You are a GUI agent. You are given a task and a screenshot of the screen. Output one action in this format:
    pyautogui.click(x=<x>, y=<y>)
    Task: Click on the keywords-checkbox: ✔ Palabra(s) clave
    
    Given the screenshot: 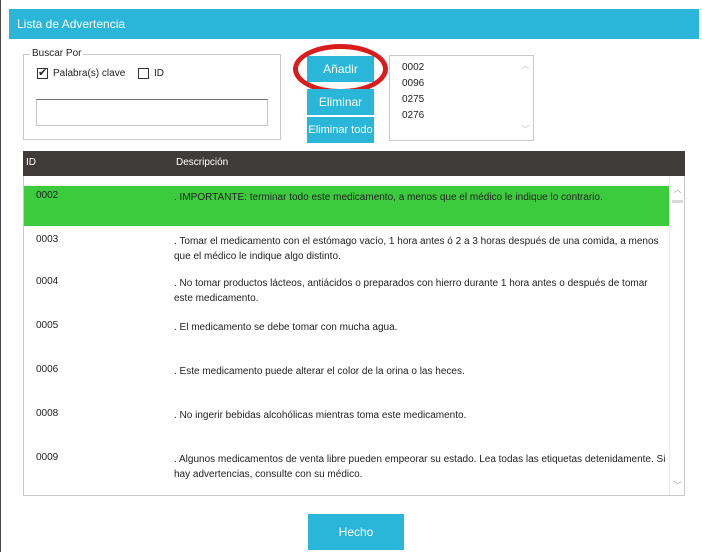 What is the action you would take?
    pyautogui.click(x=81, y=73)
    